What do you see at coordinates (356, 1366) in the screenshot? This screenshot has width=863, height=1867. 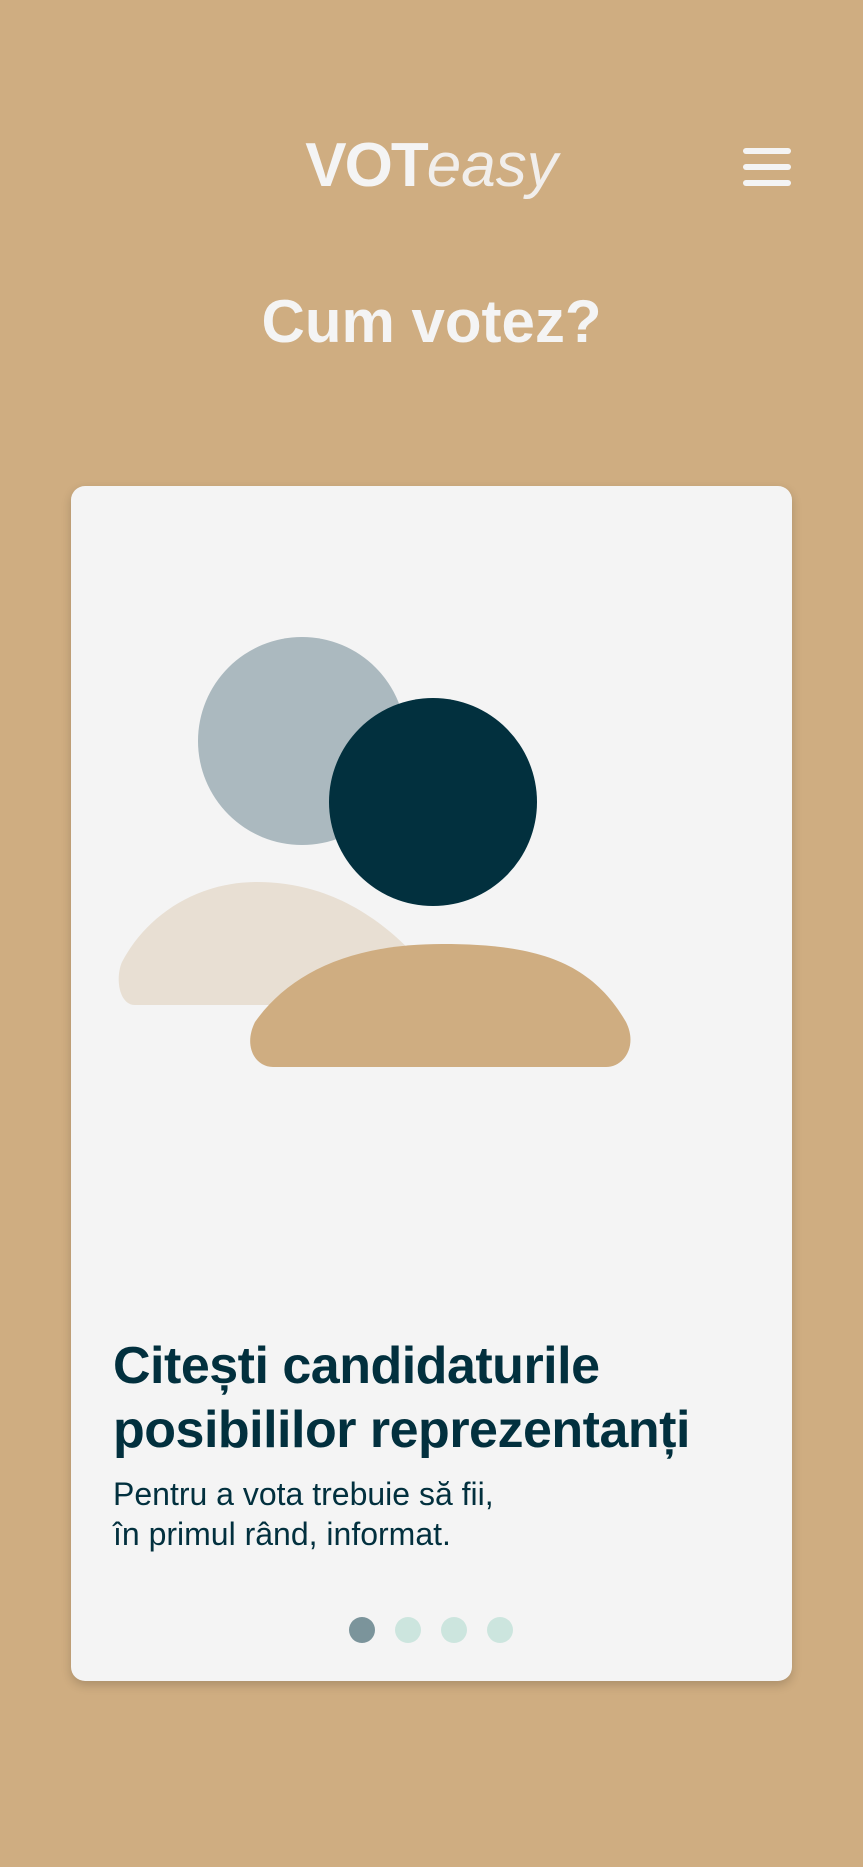 I see `slide-heading-line-1: Citești candidaturile` at bounding box center [356, 1366].